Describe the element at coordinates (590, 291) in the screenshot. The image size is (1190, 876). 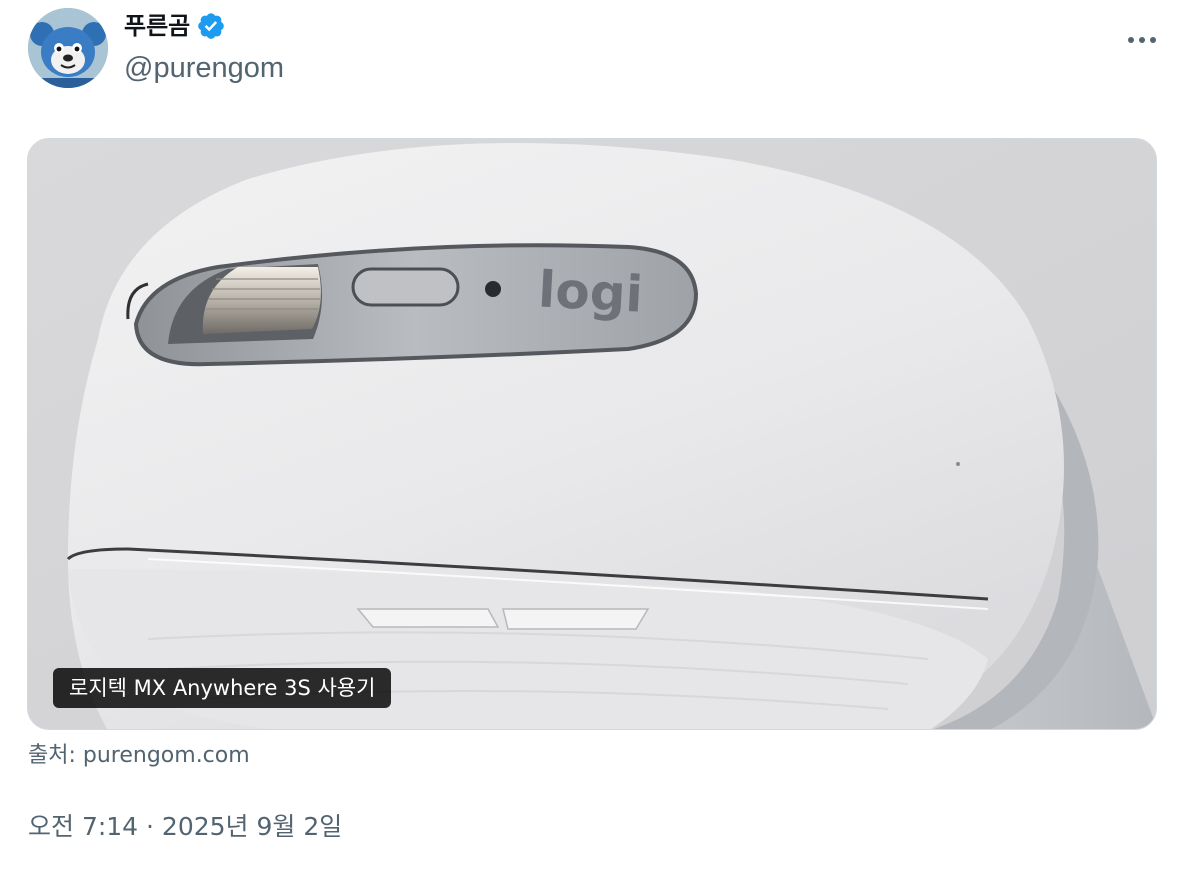
I see `logo-text: logi` at that location.